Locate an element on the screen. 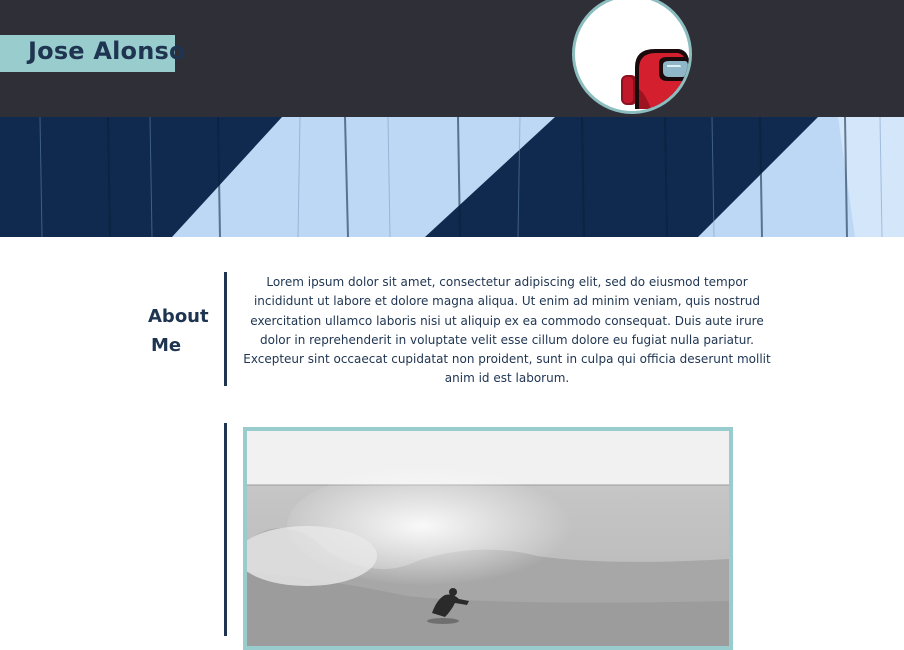  site-title: Jose Alonso is located at coordinates (107, 51).